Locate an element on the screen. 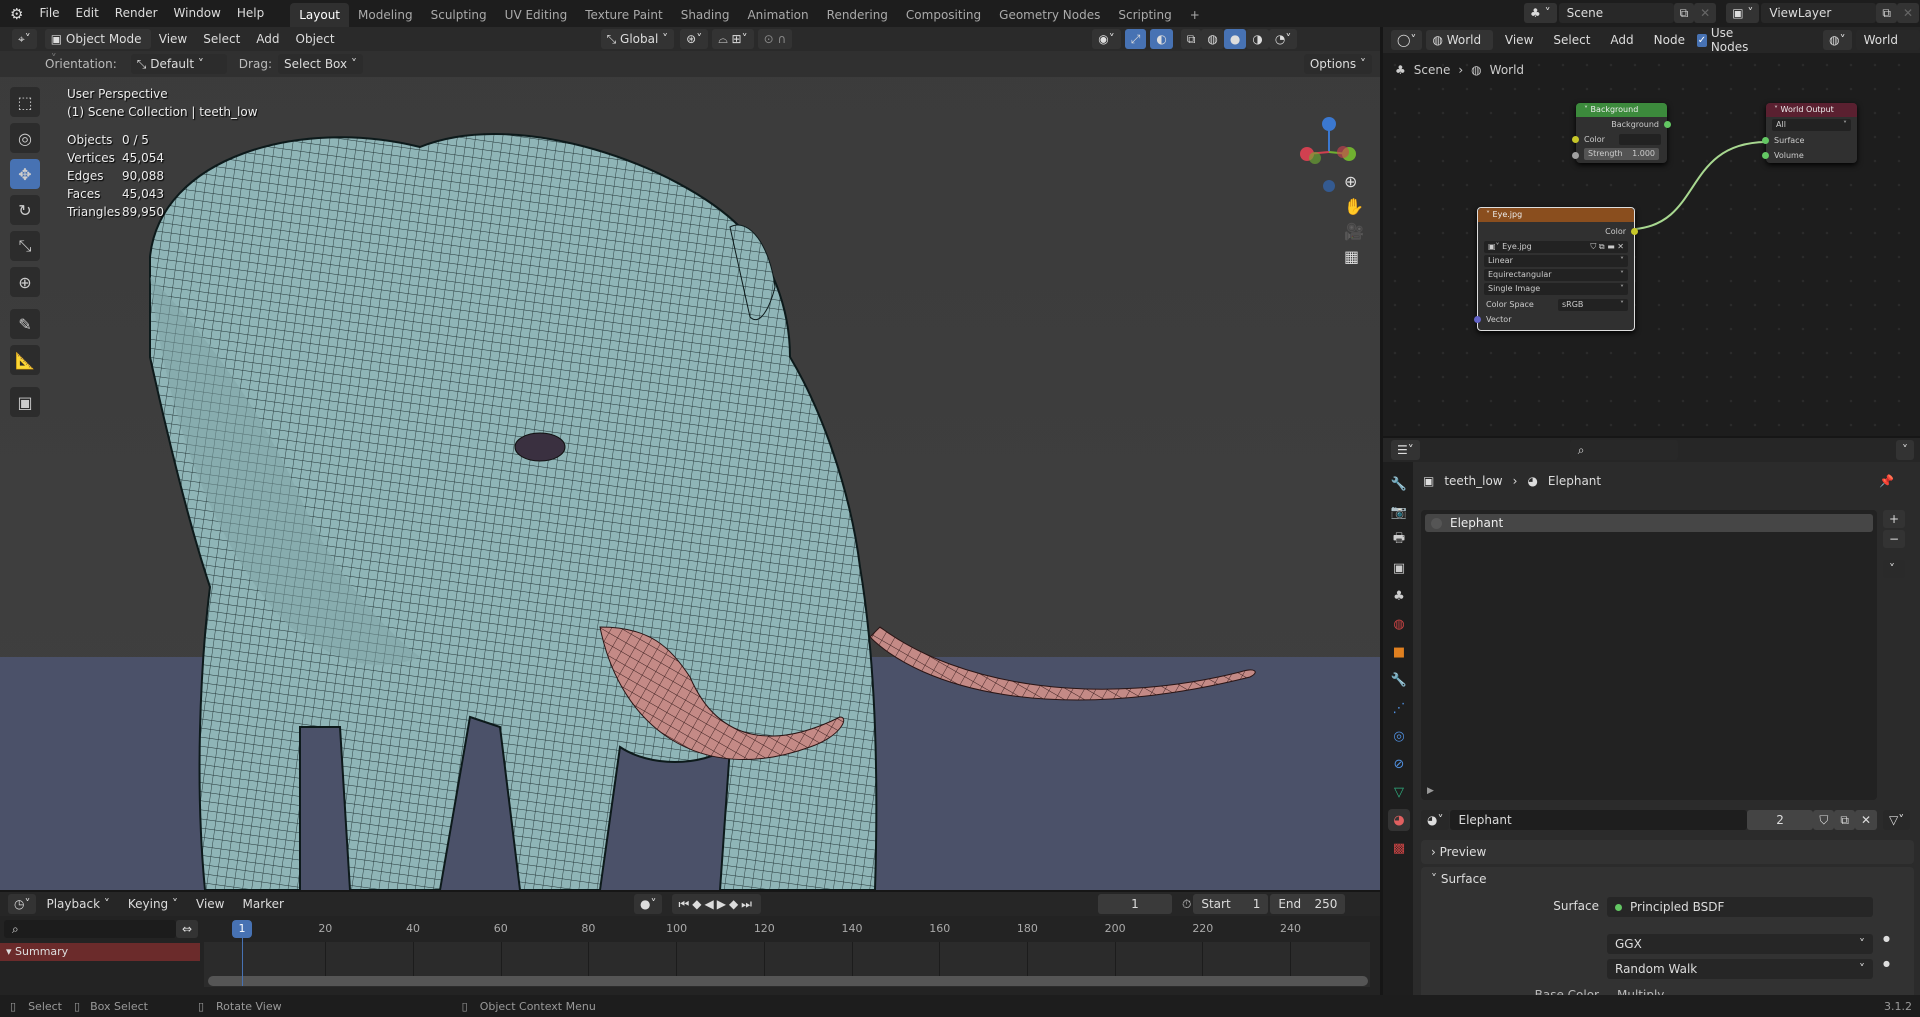  surface-panel-header: ˅ Surface is located at coordinates (1667, 879).